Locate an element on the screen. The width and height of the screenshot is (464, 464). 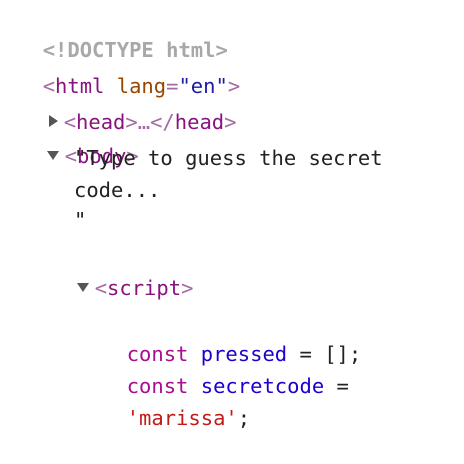
text-node-line-1: "Type to guess the secret is located at coordinates (228, 158).